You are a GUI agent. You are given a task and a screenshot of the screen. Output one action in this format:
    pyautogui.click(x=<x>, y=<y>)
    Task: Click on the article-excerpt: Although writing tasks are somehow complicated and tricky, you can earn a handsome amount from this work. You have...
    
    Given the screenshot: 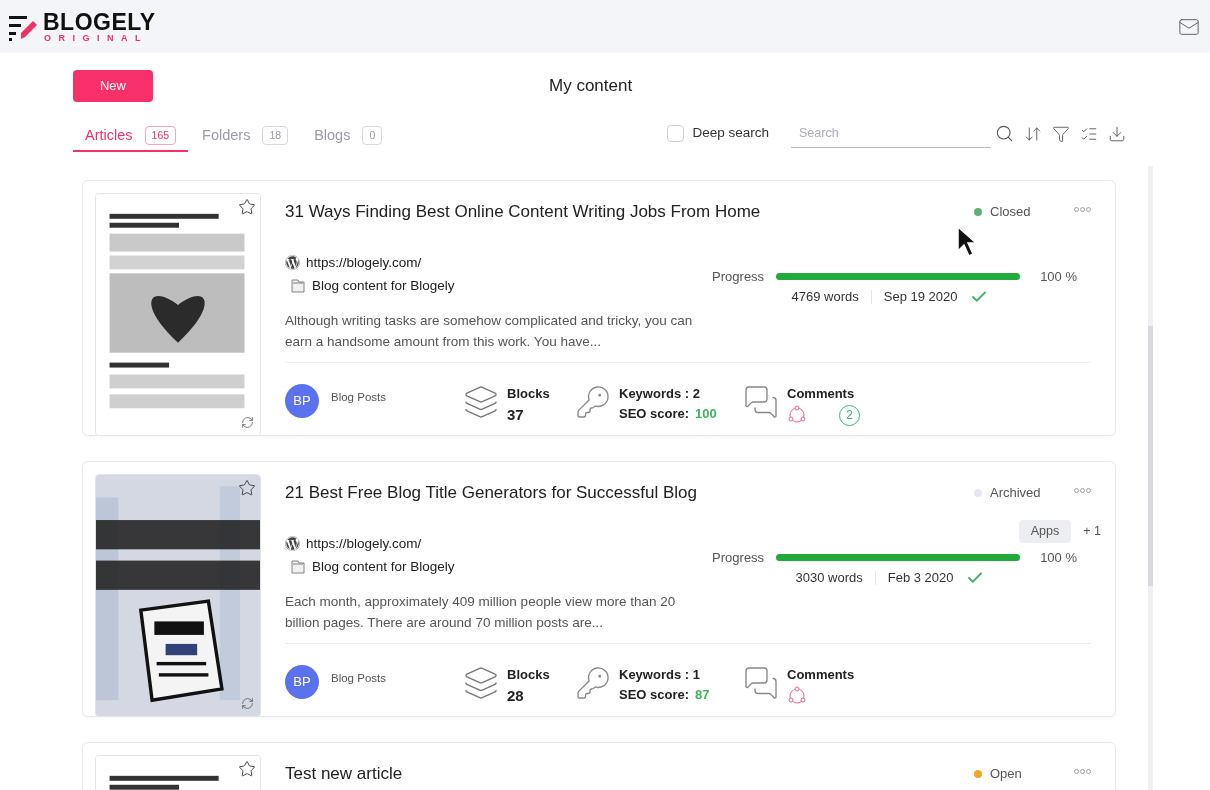 What is the action you would take?
    pyautogui.click(x=489, y=331)
    